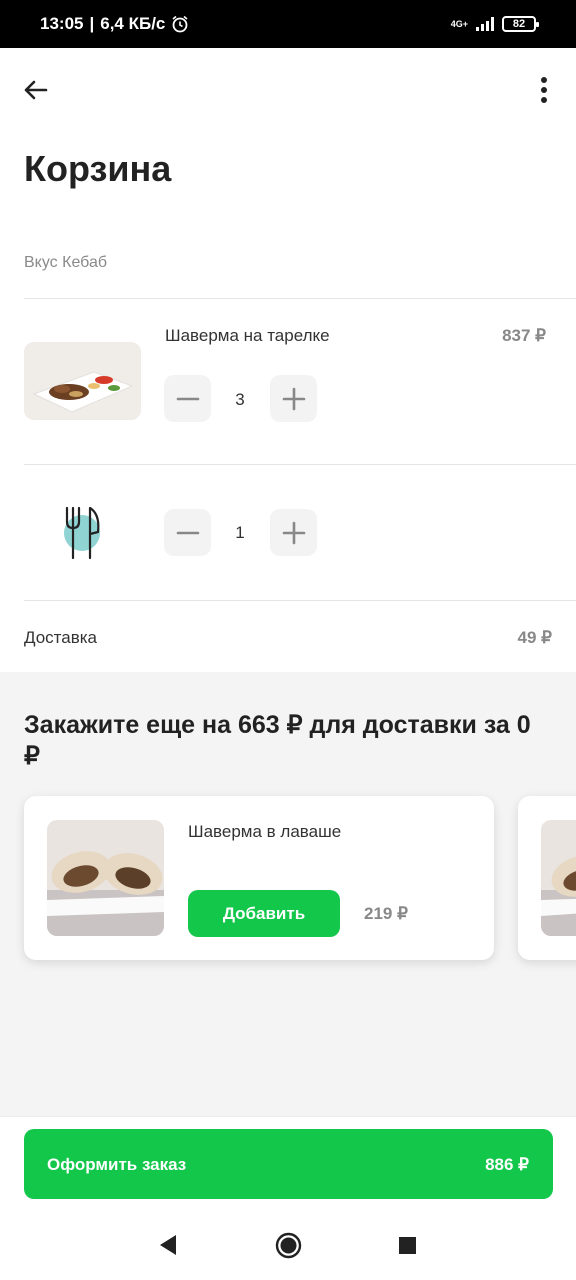 The width and height of the screenshot is (576, 1280). Describe the element at coordinates (264, 913) in the screenshot. I see `add-to-cart-button: Добавить` at that location.